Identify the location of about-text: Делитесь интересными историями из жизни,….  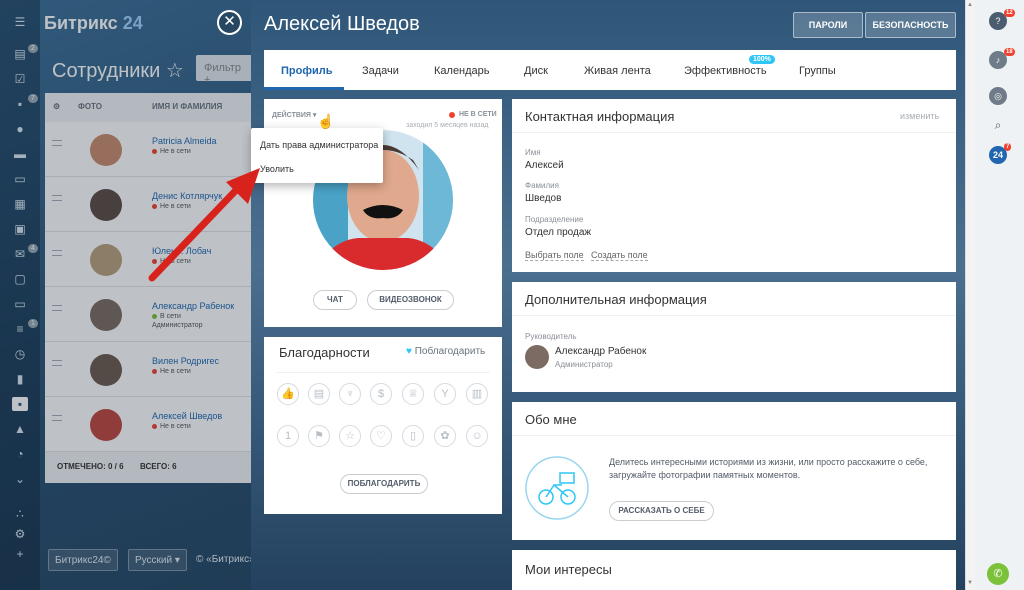
(768, 468).